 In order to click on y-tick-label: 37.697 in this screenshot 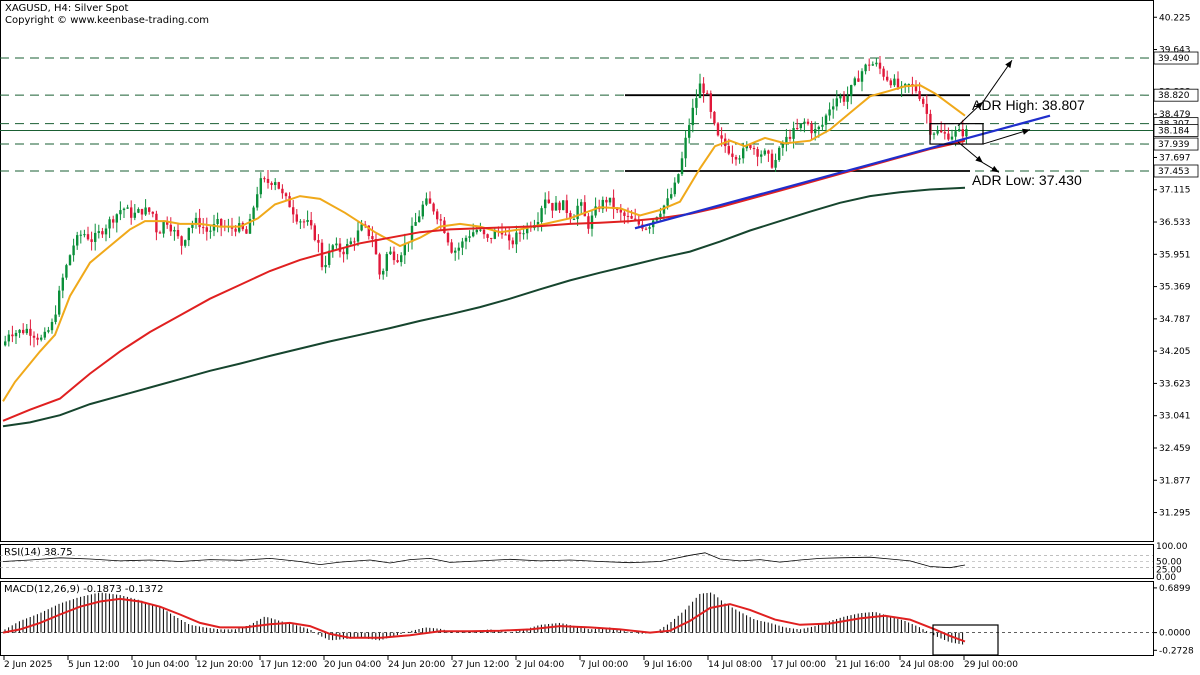, I will do `click(1175, 158)`.